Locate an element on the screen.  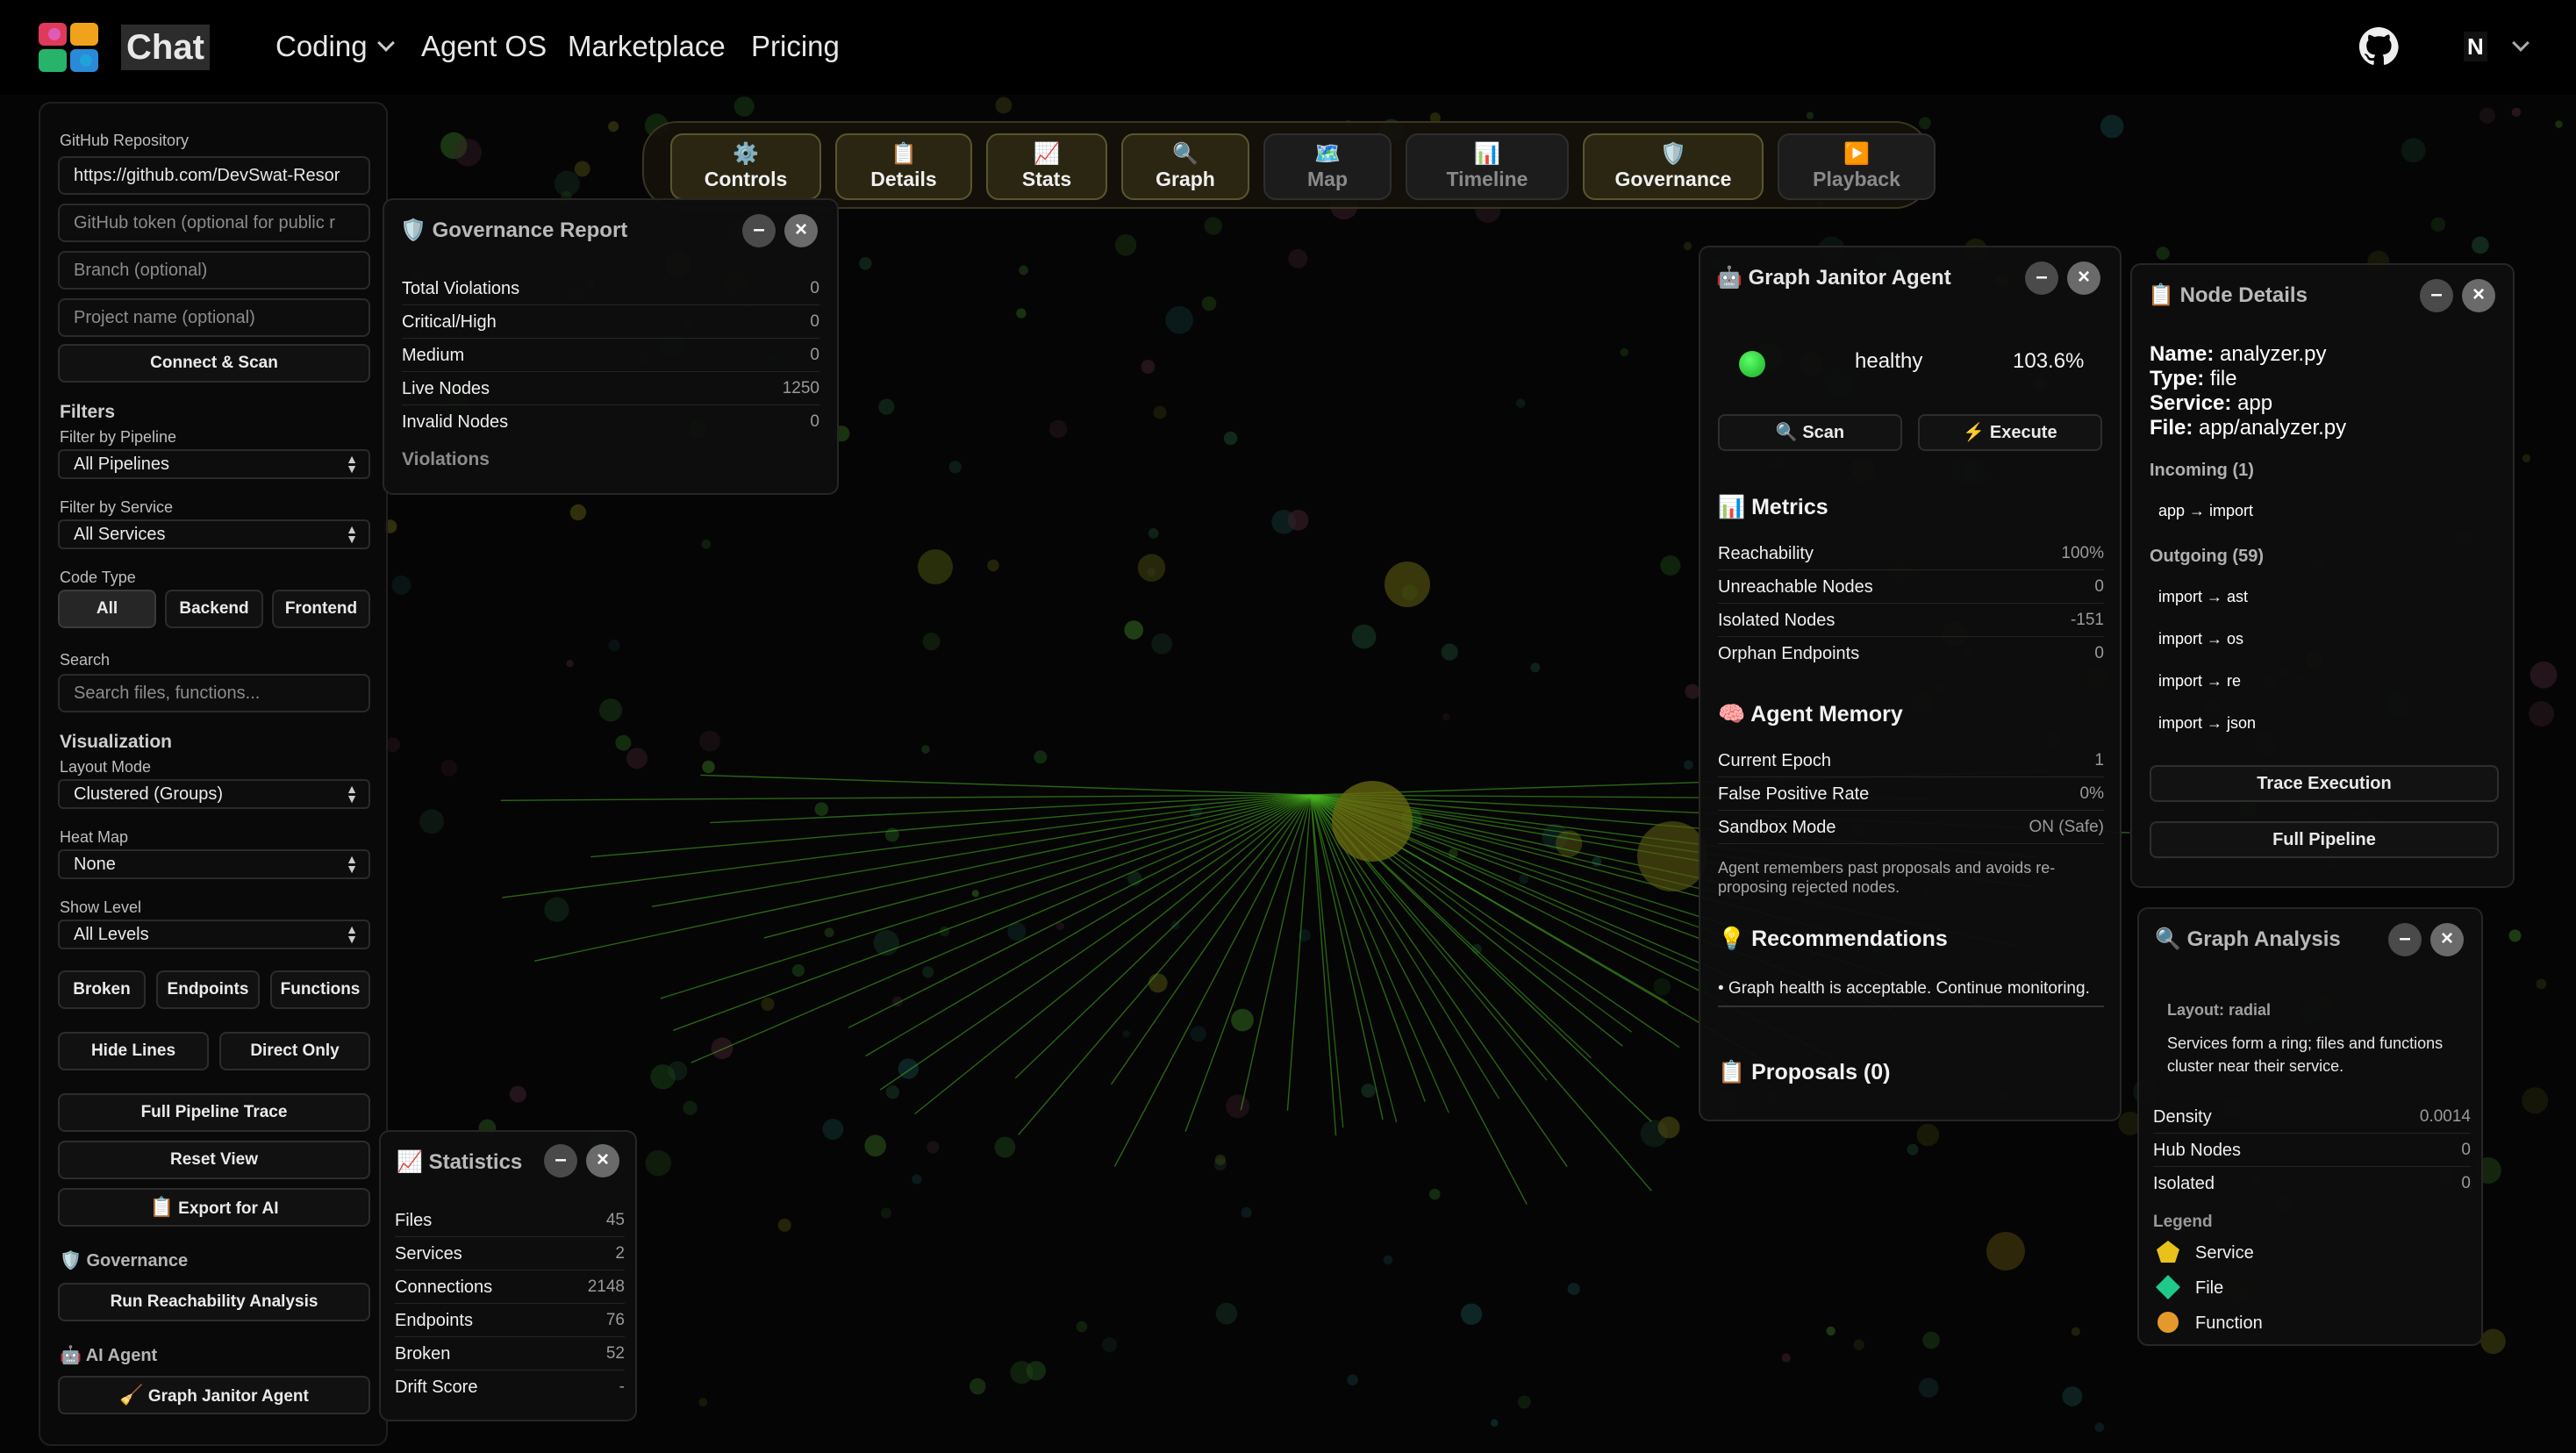
row-value: 100% is located at coordinates (2082, 553).